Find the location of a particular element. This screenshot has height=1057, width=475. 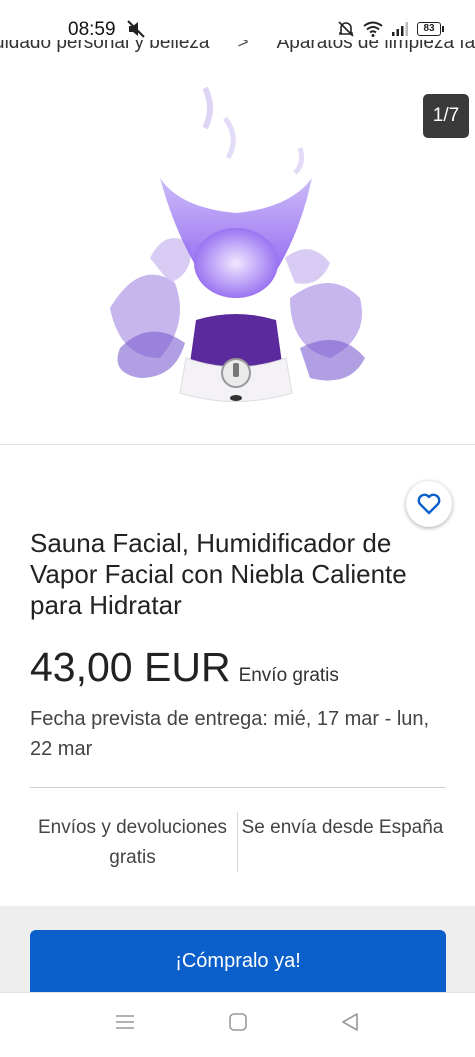

mute-icon is located at coordinates (136, 29).